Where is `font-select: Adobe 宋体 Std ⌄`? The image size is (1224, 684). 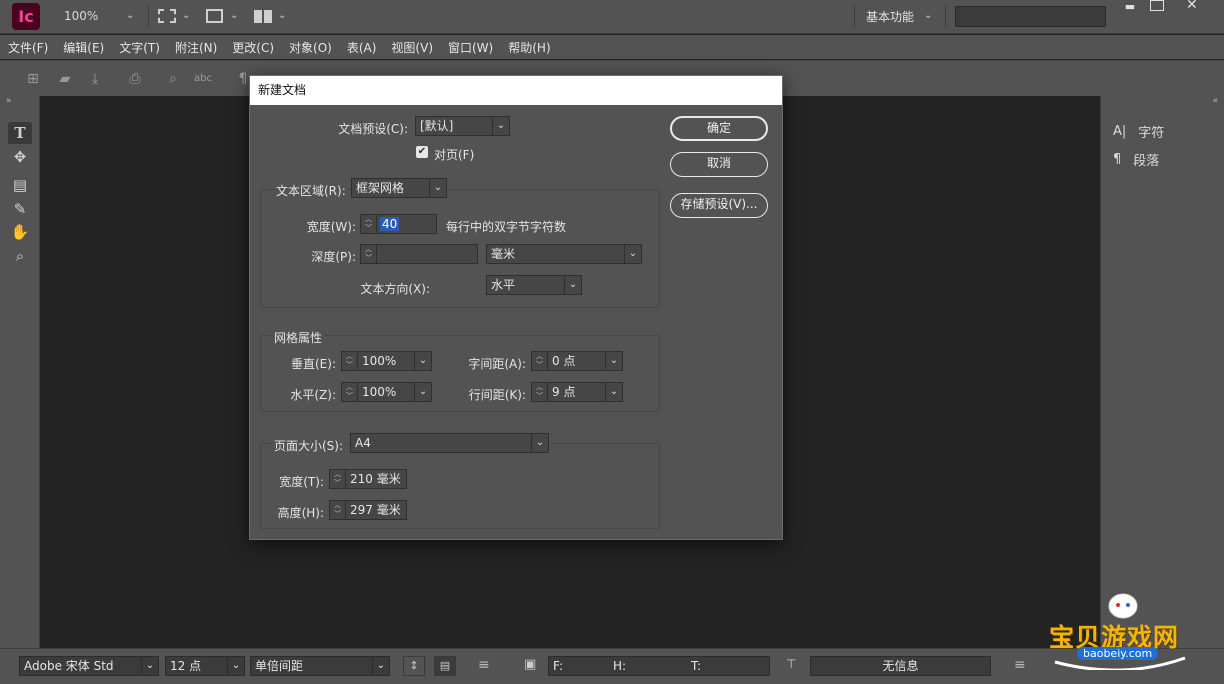
font-select: Adobe 宋体 Std ⌄ is located at coordinates (89, 666).